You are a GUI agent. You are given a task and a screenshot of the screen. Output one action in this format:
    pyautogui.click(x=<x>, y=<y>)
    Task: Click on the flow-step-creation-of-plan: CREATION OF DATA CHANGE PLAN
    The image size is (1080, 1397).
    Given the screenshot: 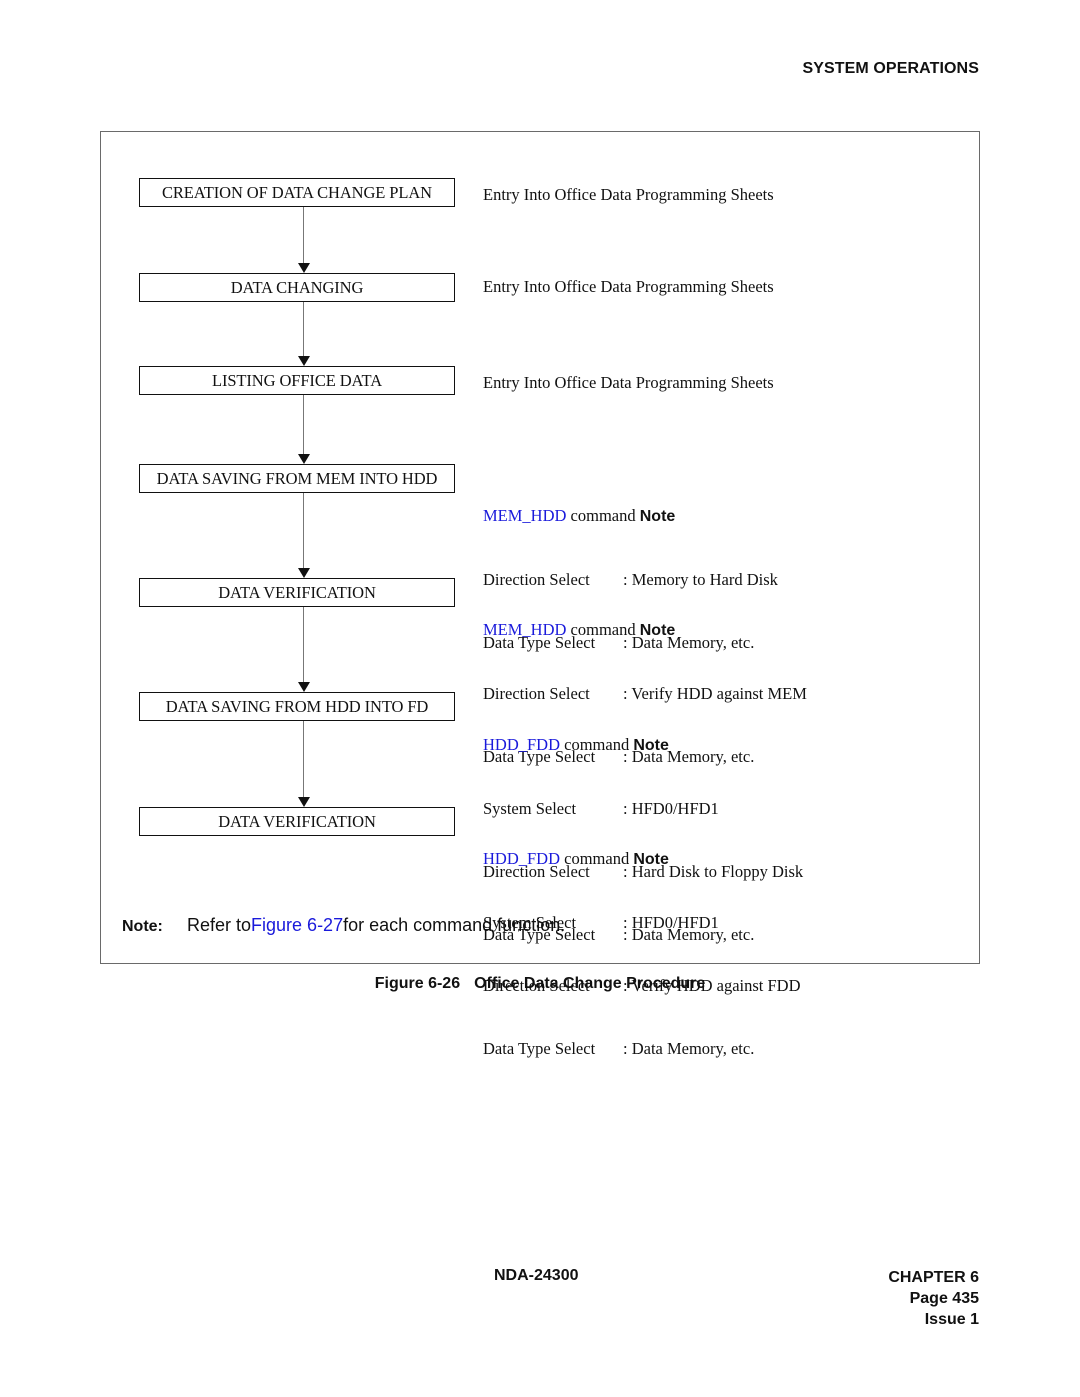 What is the action you would take?
    pyautogui.click(x=297, y=192)
    